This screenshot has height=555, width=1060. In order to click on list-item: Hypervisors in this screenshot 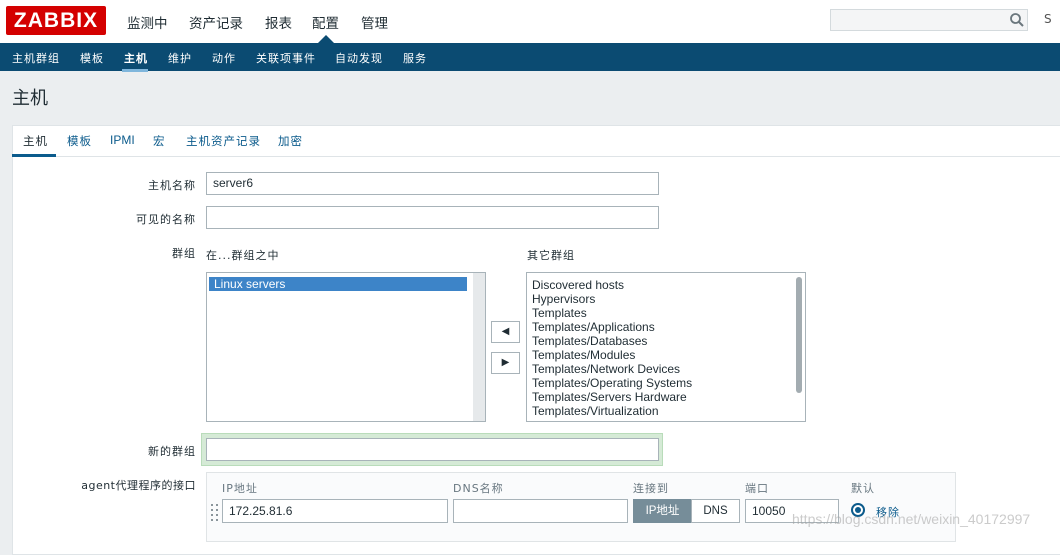, I will do `click(666, 299)`.